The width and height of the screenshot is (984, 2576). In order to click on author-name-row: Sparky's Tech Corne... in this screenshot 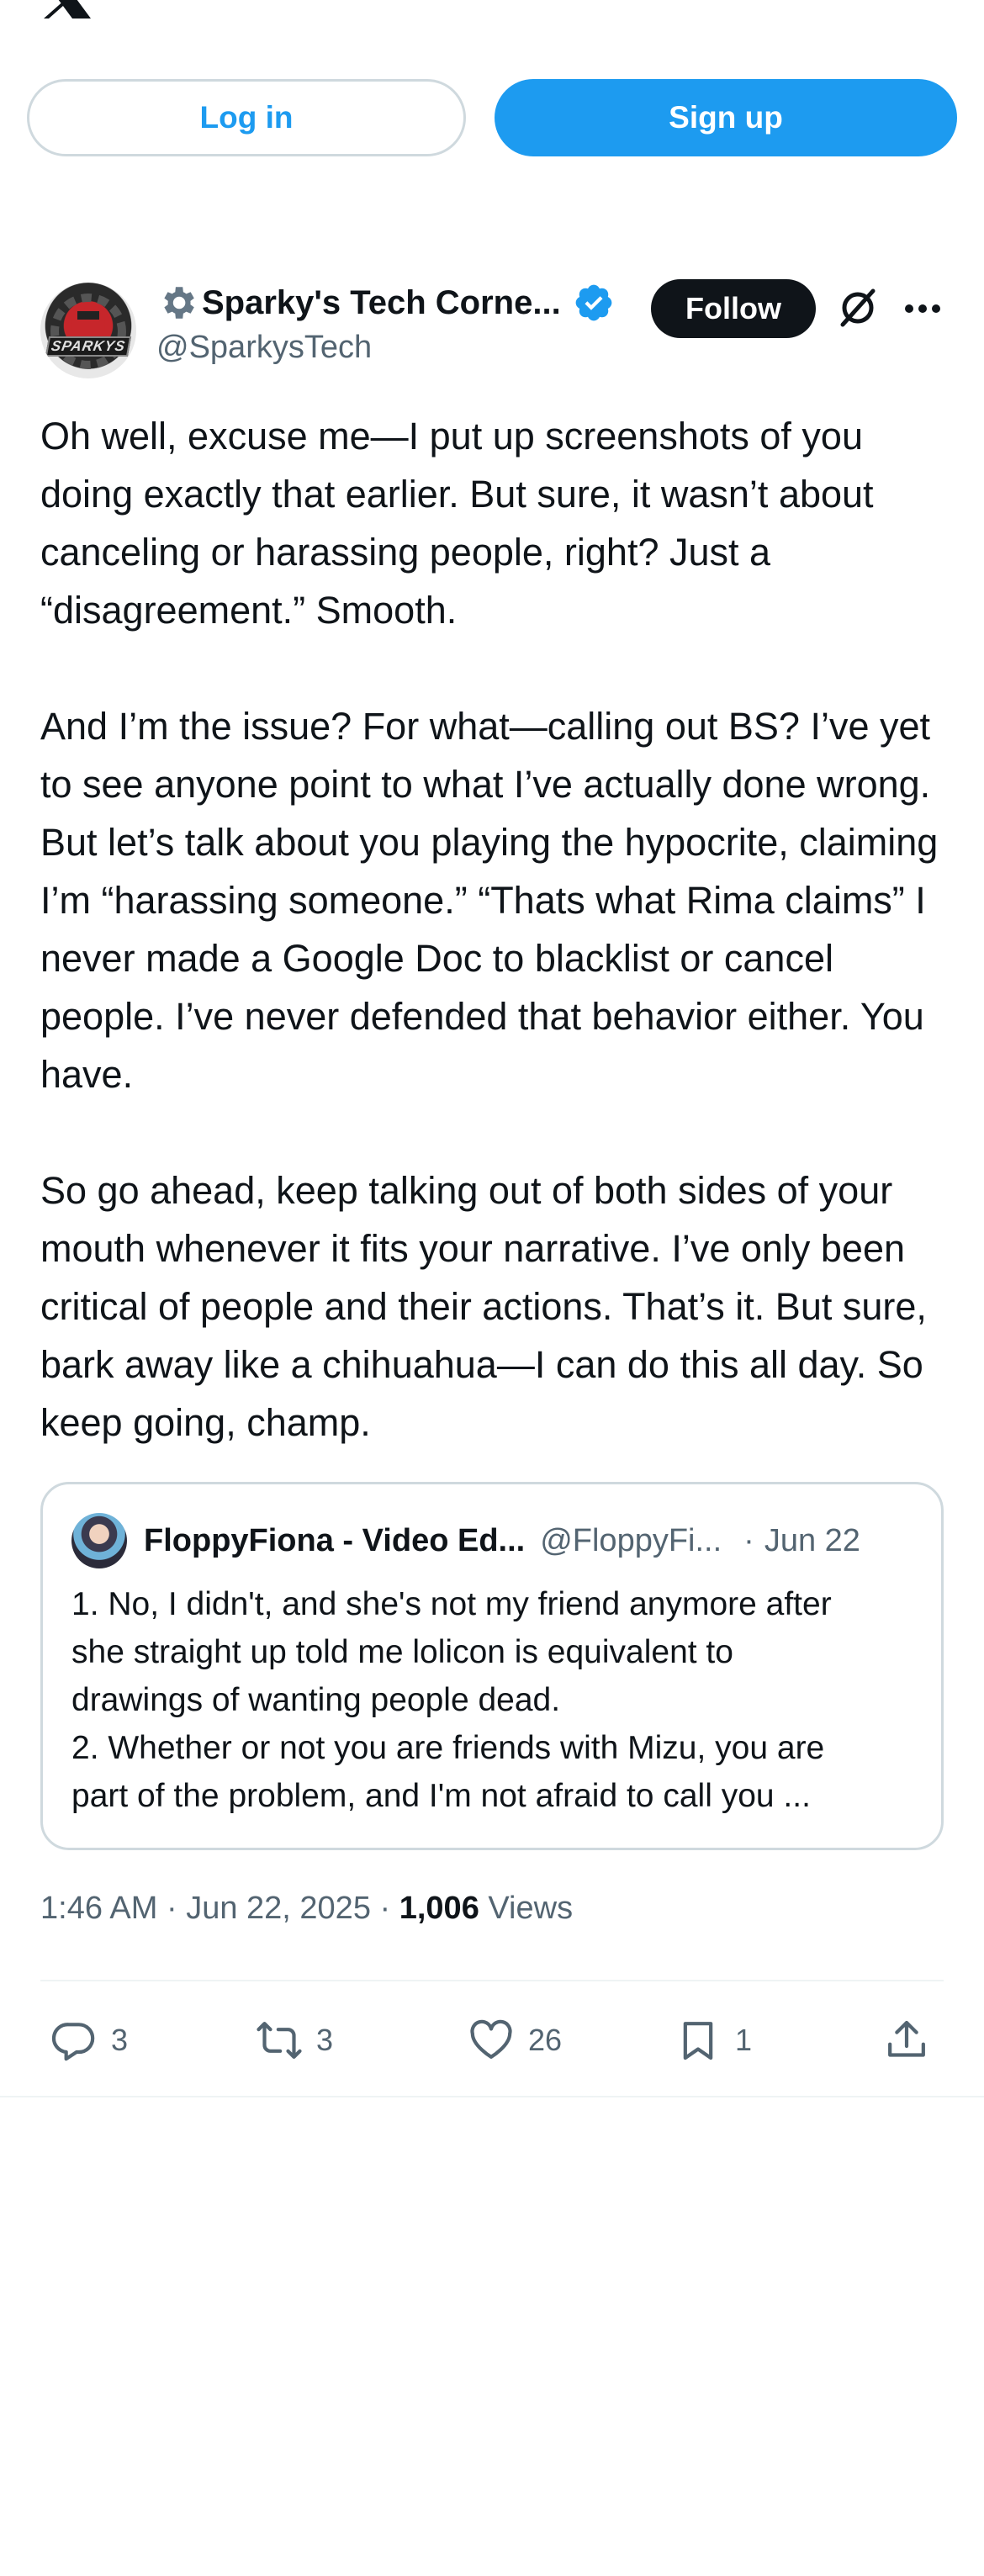, I will do `click(385, 303)`.